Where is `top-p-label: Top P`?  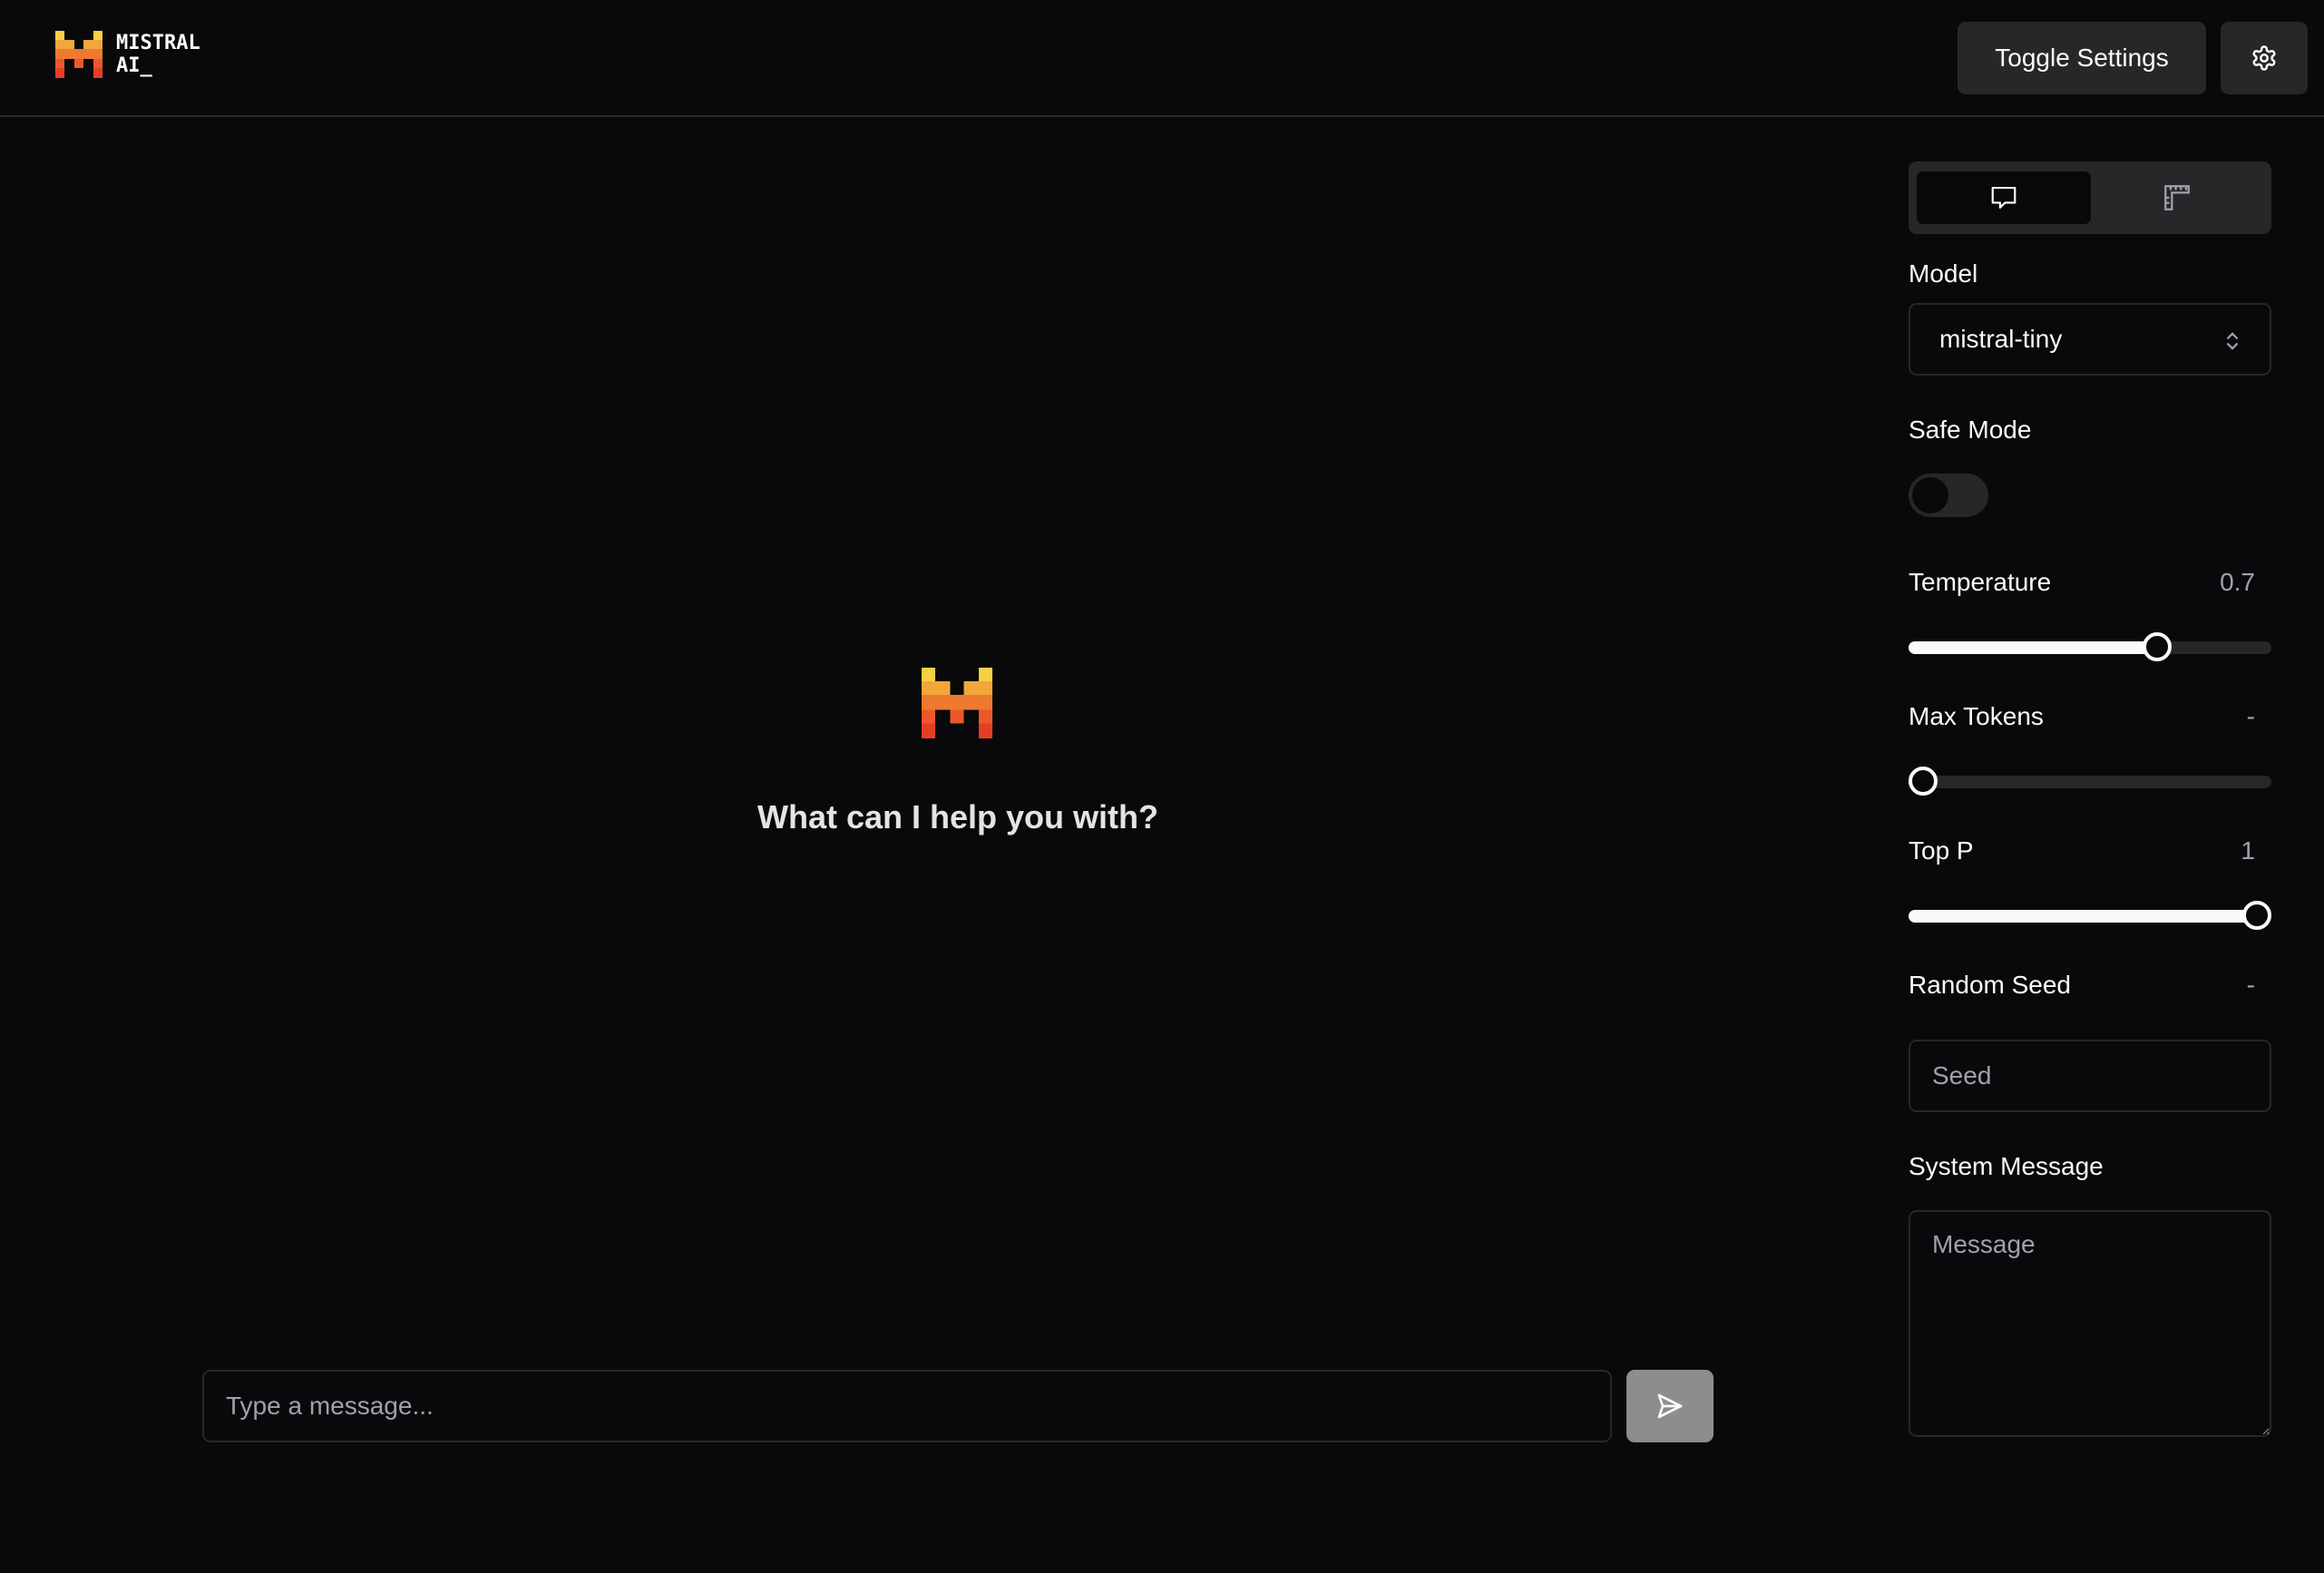 top-p-label: Top P is located at coordinates (1941, 850).